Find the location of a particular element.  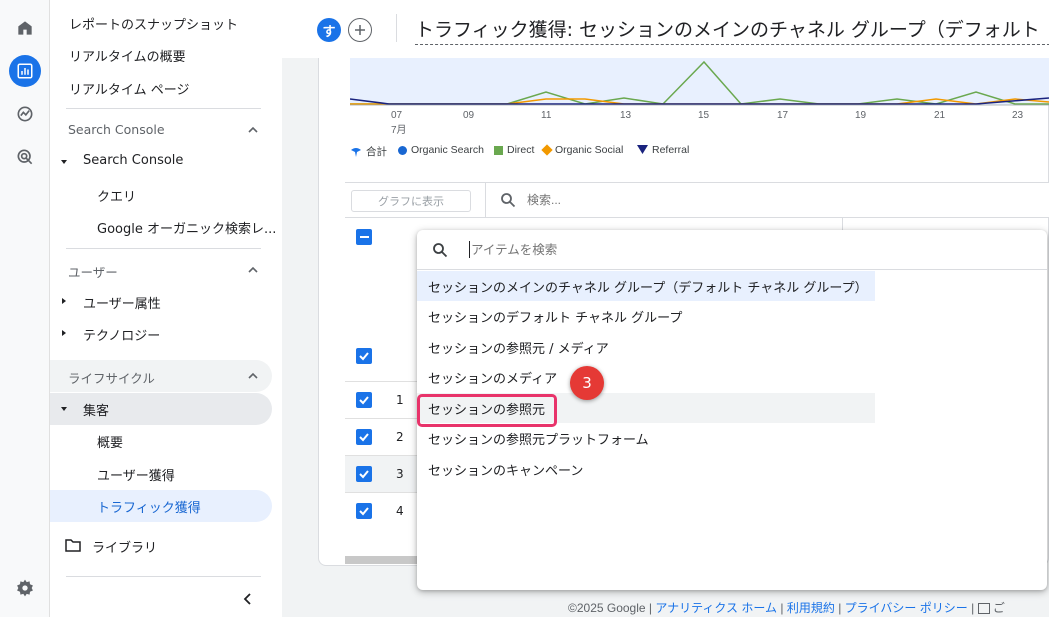

dimension-option: セッションのメディア is located at coordinates (646, 377).